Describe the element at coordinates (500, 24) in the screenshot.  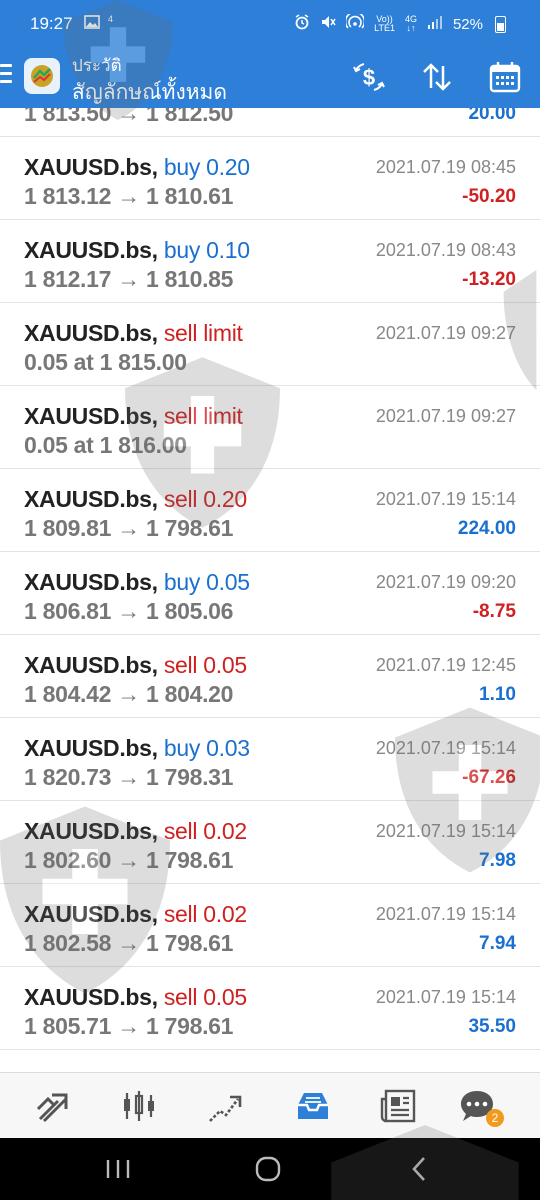
I see `battery-icon` at that location.